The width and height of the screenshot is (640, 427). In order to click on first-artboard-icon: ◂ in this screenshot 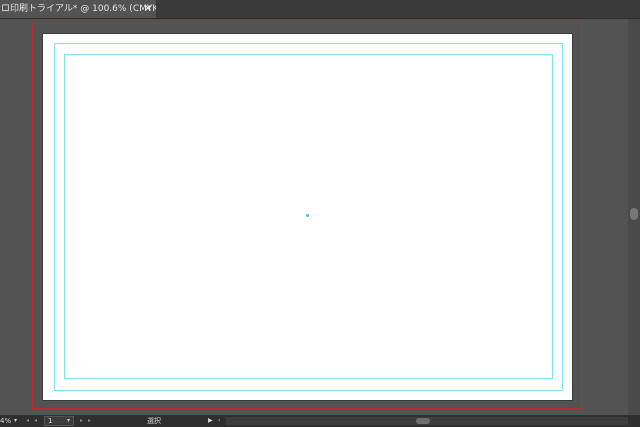, I will do `click(27, 421)`.